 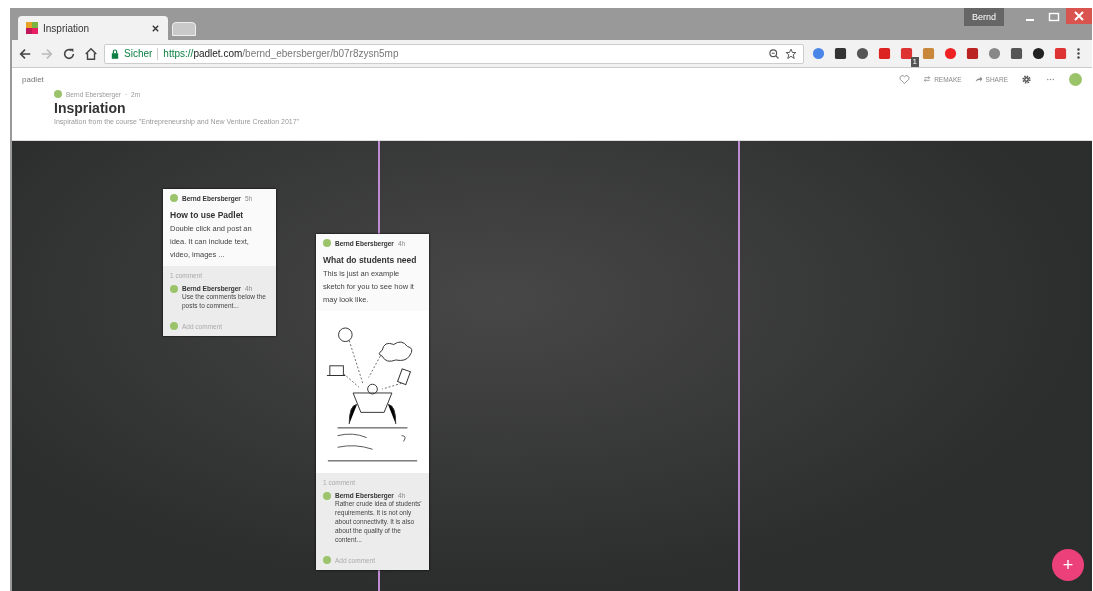 What do you see at coordinates (905, 79) in the screenshot?
I see `heart-icon` at bounding box center [905, 79].